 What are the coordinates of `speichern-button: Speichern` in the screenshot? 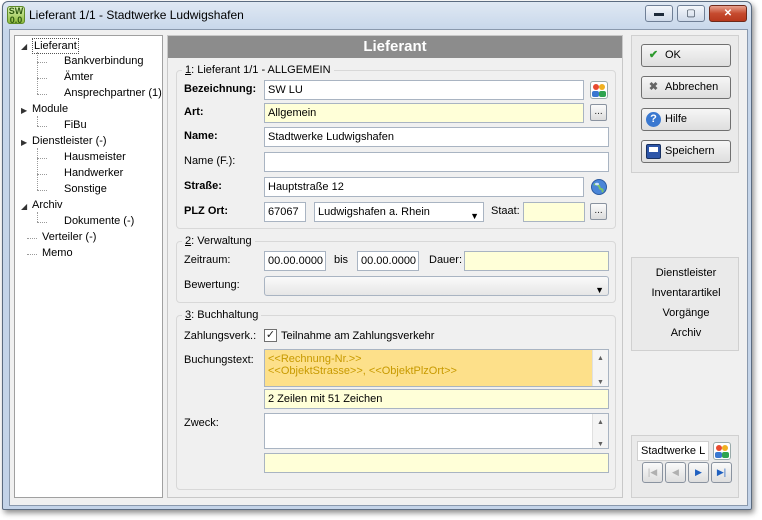 It's located at (686, 151).